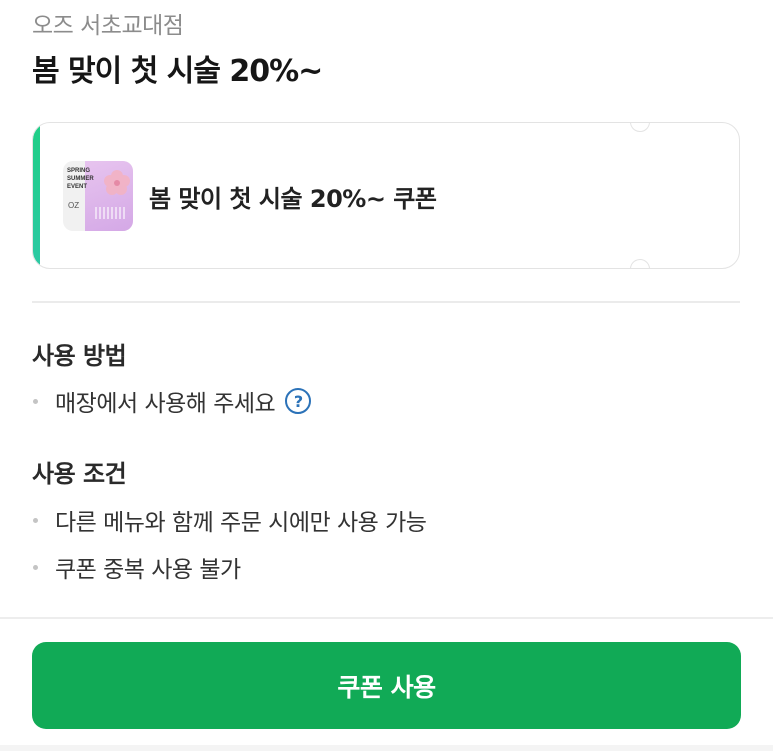 The height and width of the screenshot is (751, 773). What do you see at coordinates (77, 187) in the screenshot?
I see `thumbnail-text-line: EVENT` at bounding box center [77, 187].